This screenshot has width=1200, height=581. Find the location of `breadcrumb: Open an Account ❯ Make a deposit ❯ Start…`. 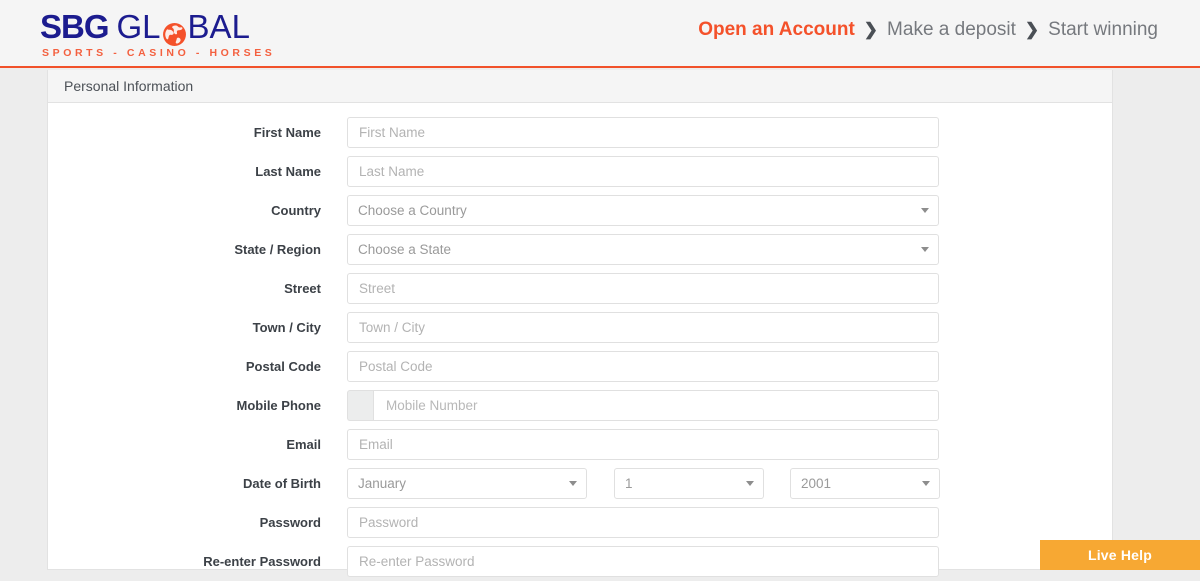

breadcrumb: Open an Account ❯ Make a deposit ❯ Start… is located at coordinates (928, 30).